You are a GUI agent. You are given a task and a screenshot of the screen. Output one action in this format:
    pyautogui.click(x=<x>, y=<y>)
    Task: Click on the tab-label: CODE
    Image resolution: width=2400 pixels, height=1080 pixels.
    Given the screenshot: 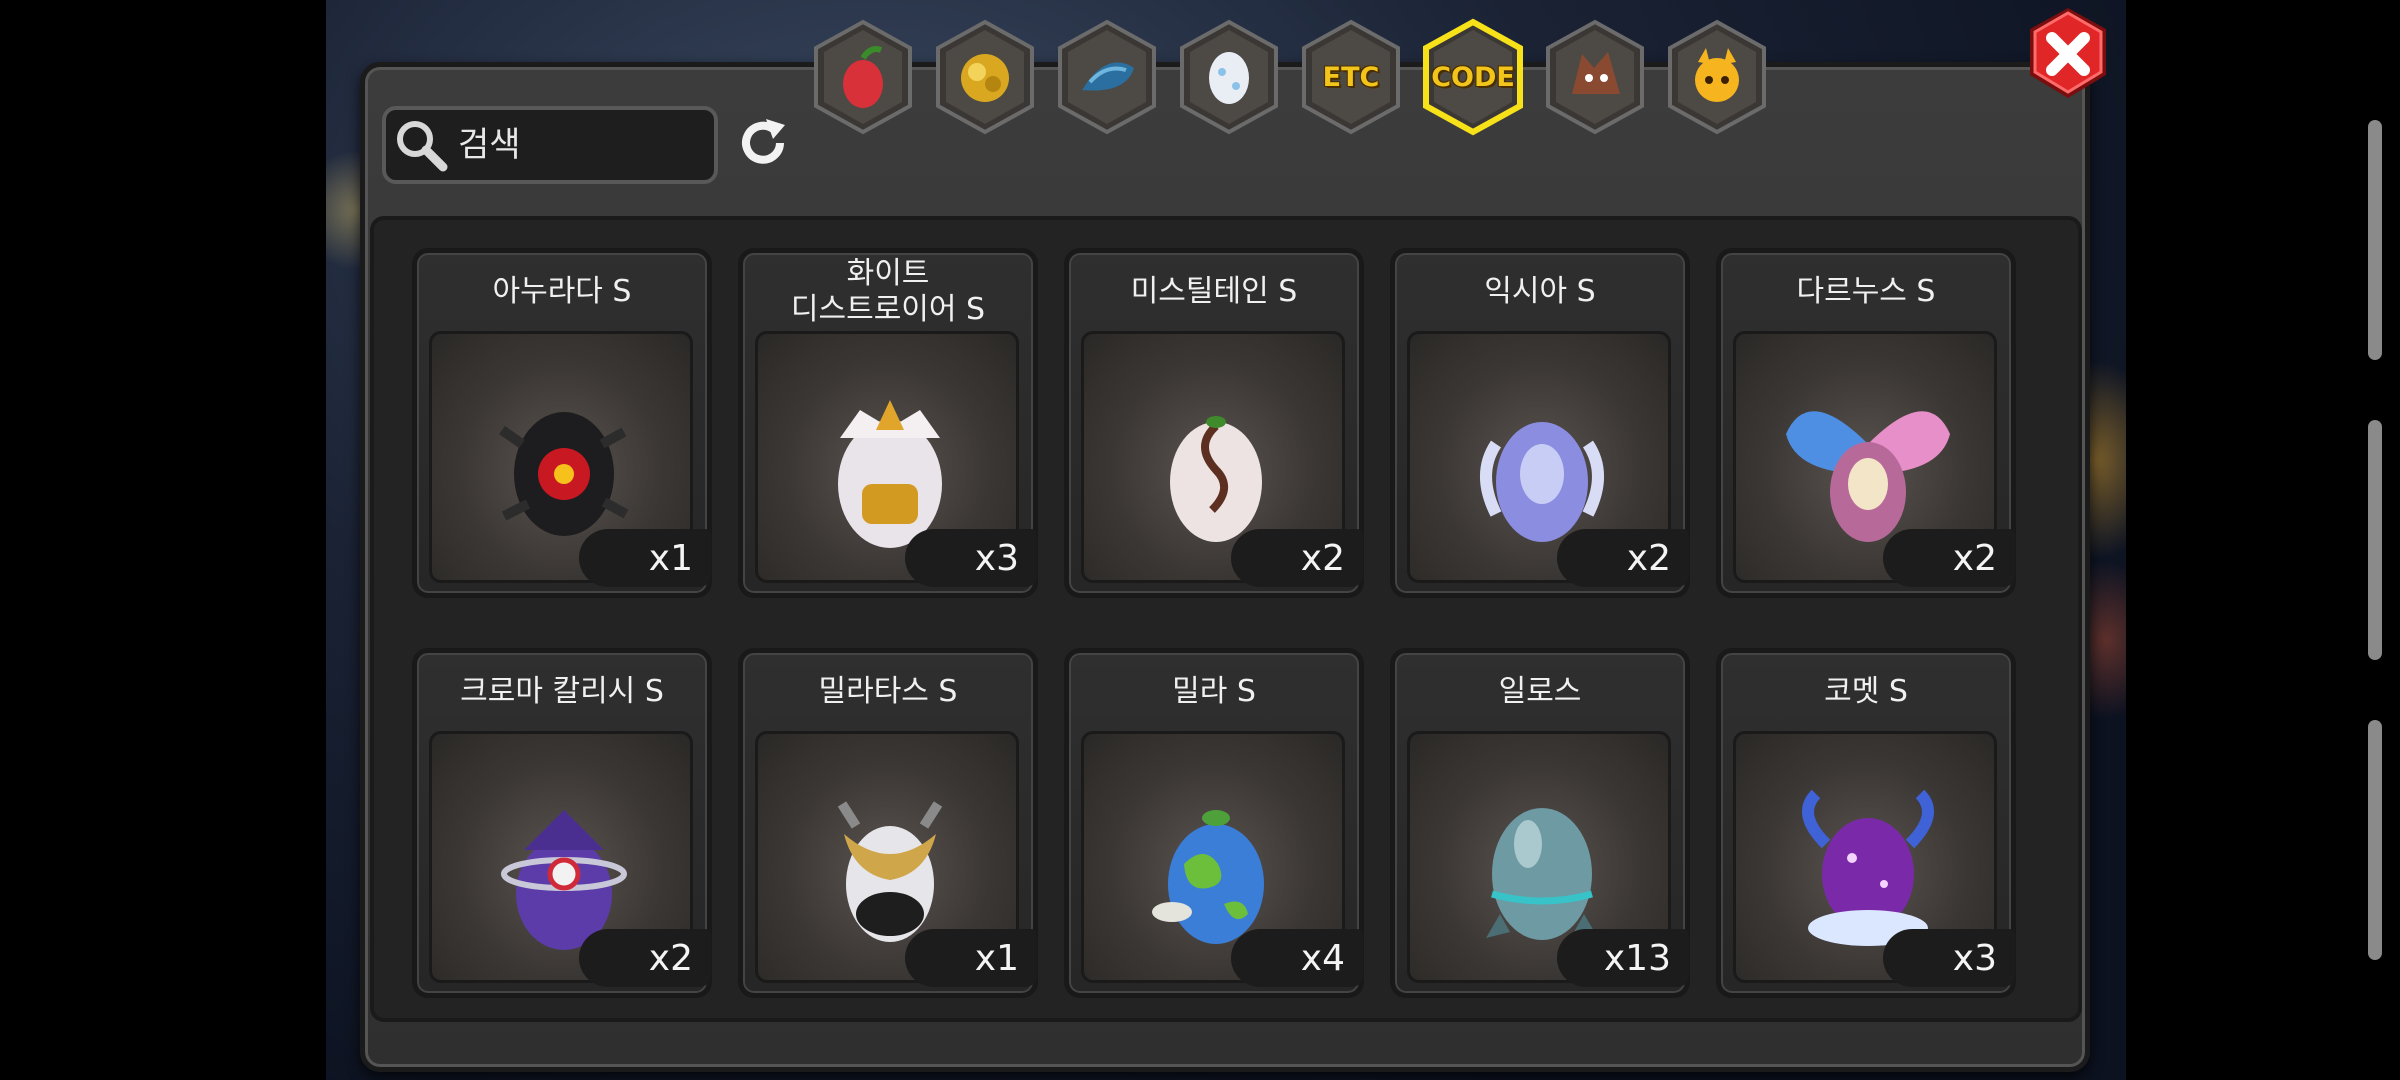 What is the action you would take?
    pyautogui.click(x=1473, y=77)
    